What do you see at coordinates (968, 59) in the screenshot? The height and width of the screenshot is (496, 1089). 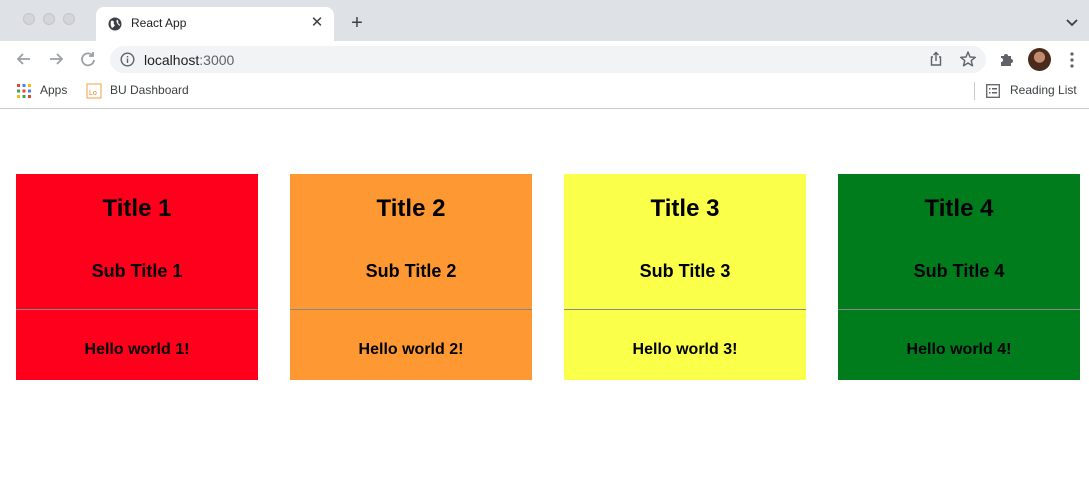 I see `bookmark-star-icon` at bounding box center [968, 59].